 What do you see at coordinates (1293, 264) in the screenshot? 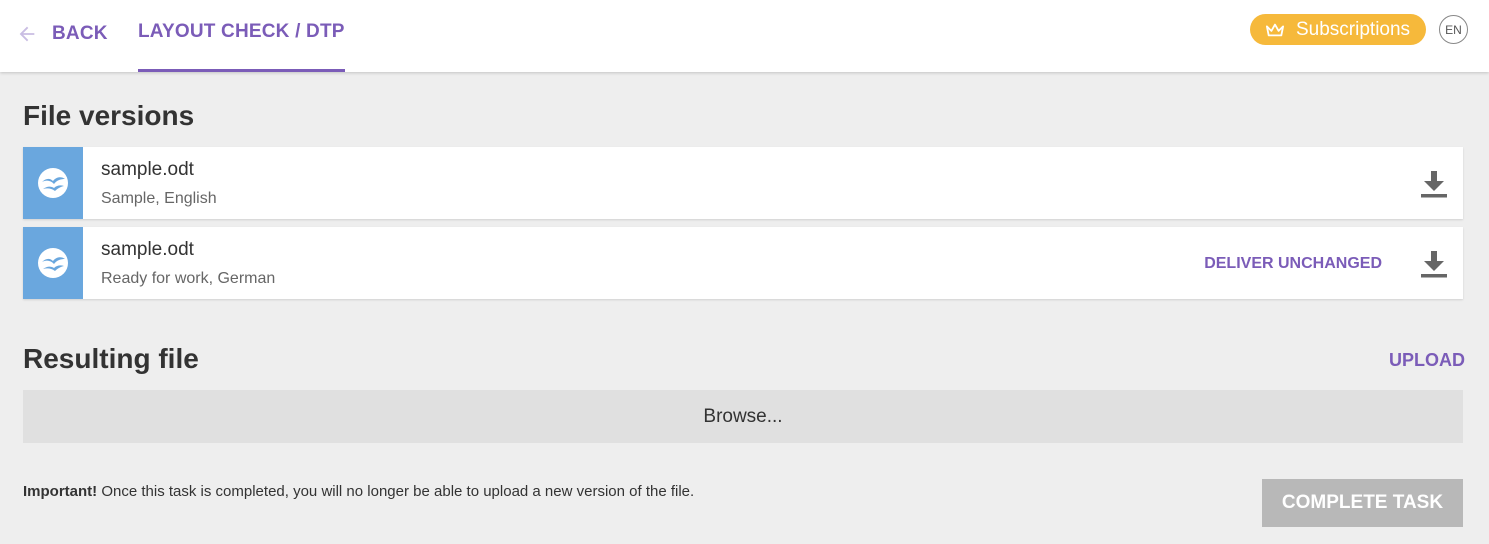
I see `deliver-unchanged-button: DELIVER UNCHANGED` at bounding box center [1293, 264].